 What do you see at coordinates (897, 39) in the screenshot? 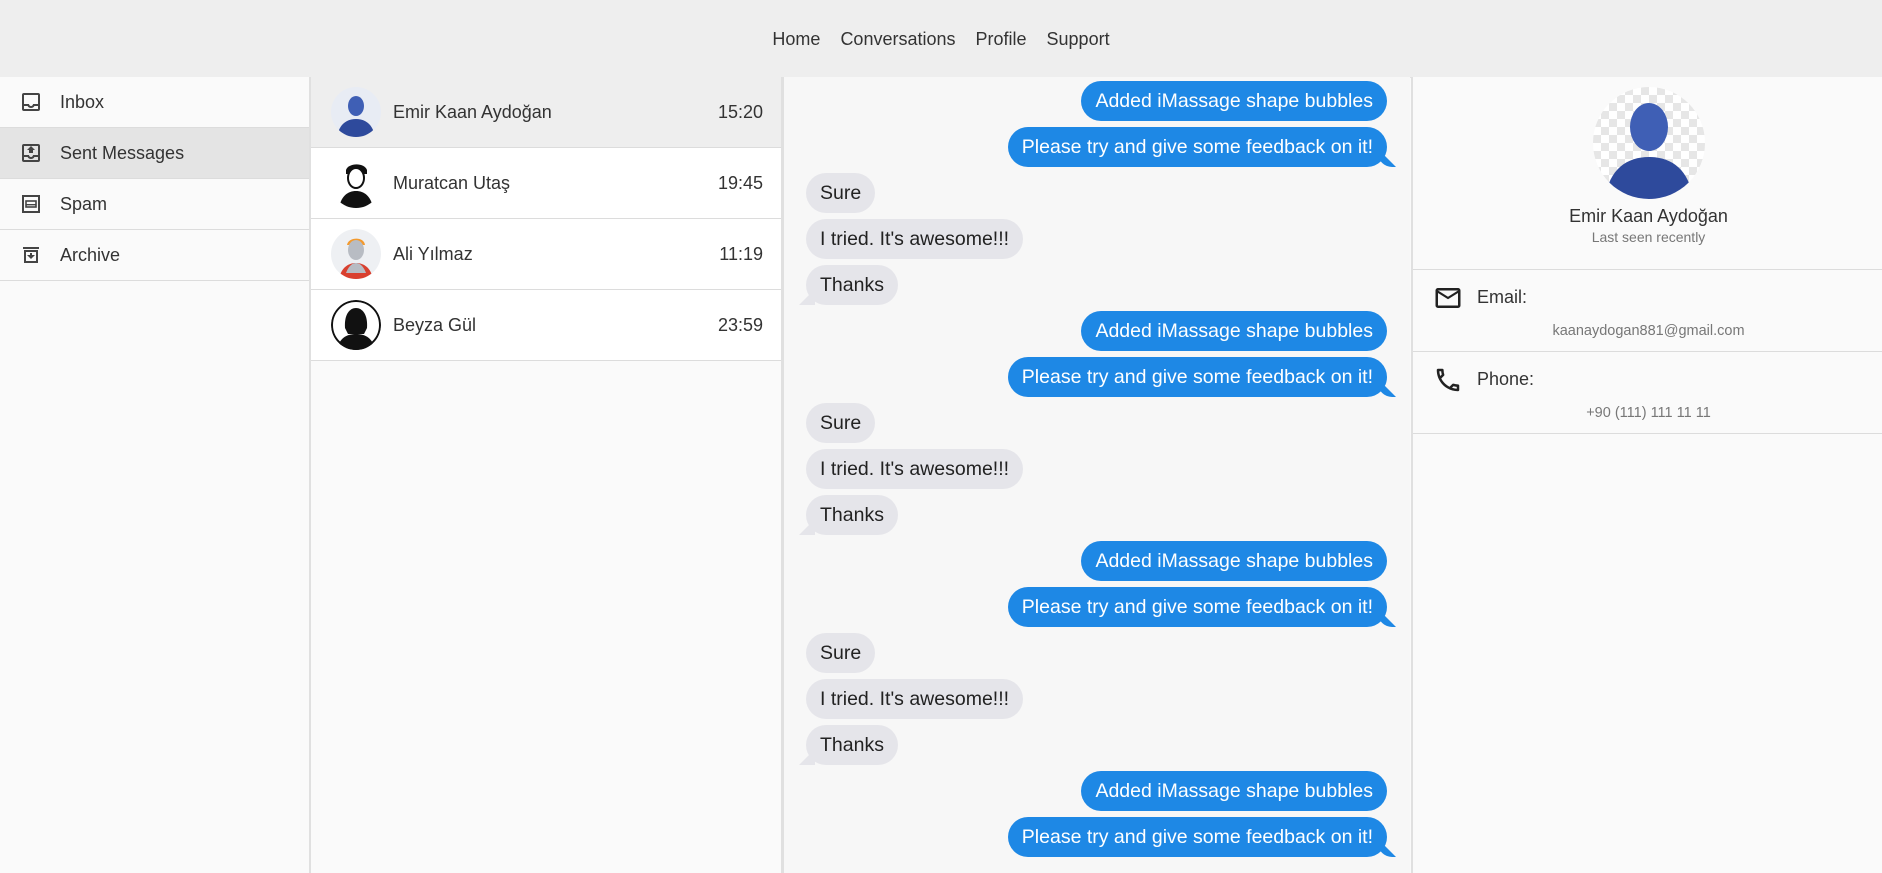
I see `nav-conversations-link: Conversations` at bounding box center [897, 39].